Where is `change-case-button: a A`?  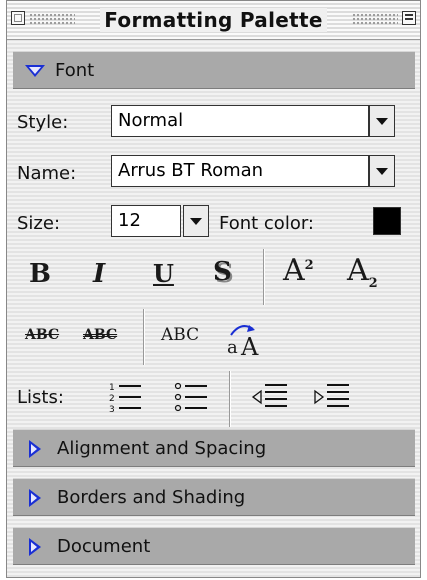 change-case-button: a A is located at coordinates (245, 340).